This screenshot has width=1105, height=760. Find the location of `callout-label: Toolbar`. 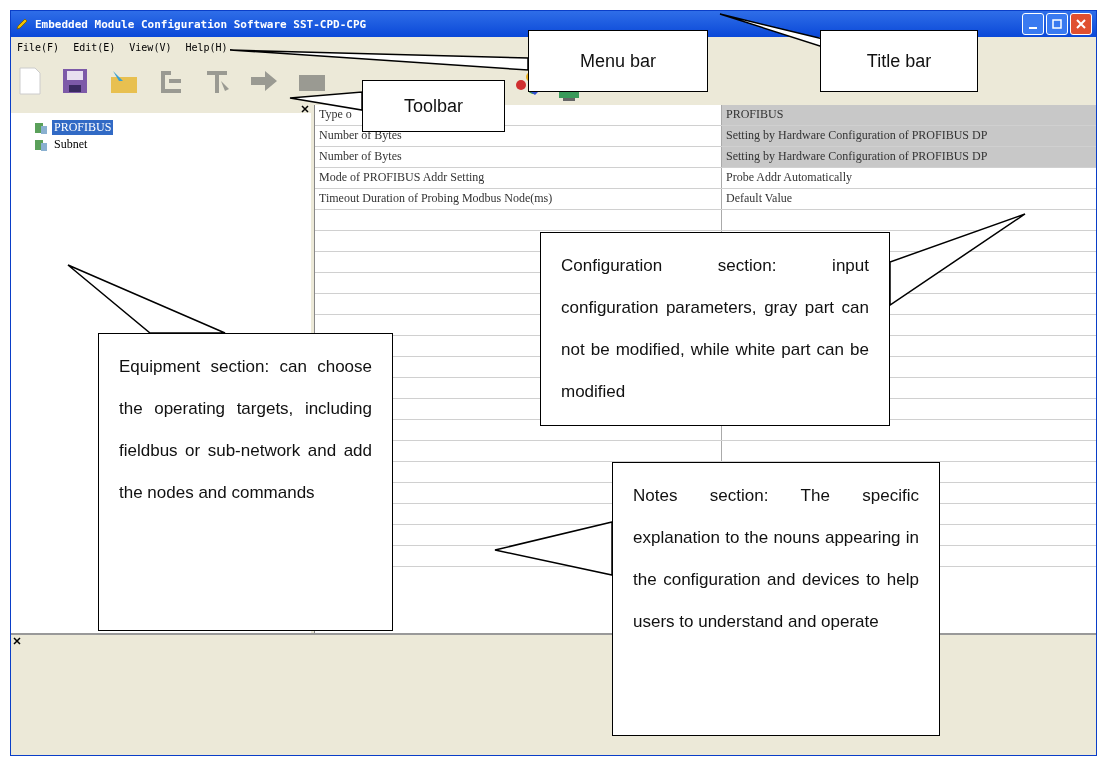

callout-label: Toolbar is located at coordinates (433, 106).